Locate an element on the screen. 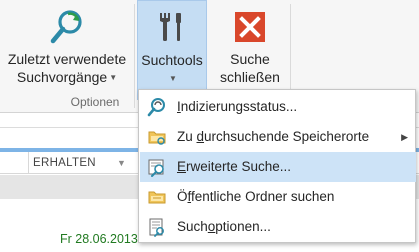 This screenshot has height=252, width=419. received-column-label: ERHALTEN is located at coordinates (64, 163).